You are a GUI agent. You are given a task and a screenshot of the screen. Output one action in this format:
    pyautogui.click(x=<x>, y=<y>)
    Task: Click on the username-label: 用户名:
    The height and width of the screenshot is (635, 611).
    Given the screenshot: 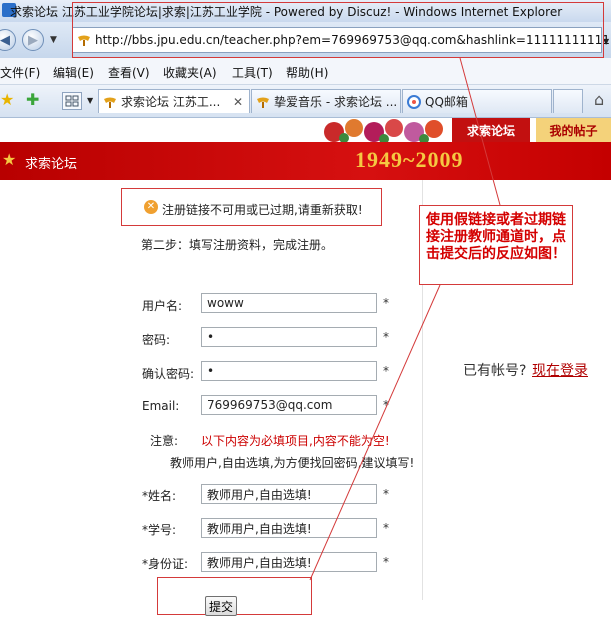 What is the action you would take?
    pyautogui.click(x=162, y=306)
    